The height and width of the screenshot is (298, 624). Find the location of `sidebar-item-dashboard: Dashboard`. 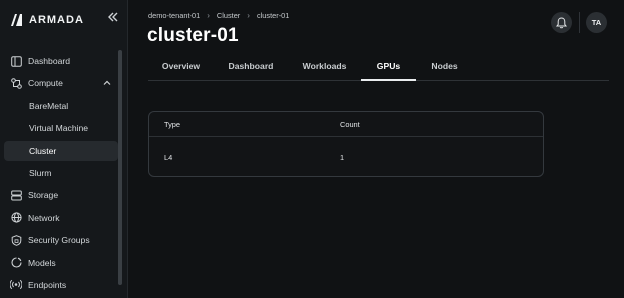

sidebar-item-dashboard: Dashboard is located at coordinates (61, 61).